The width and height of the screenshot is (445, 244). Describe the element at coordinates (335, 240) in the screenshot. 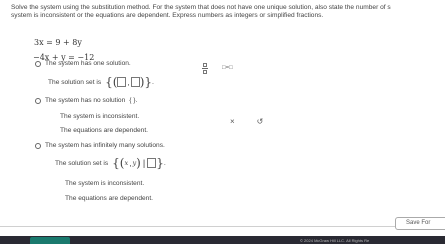

I see `copyright: © 2024 McGraw Hill LLC. All Rights Re` at that location.